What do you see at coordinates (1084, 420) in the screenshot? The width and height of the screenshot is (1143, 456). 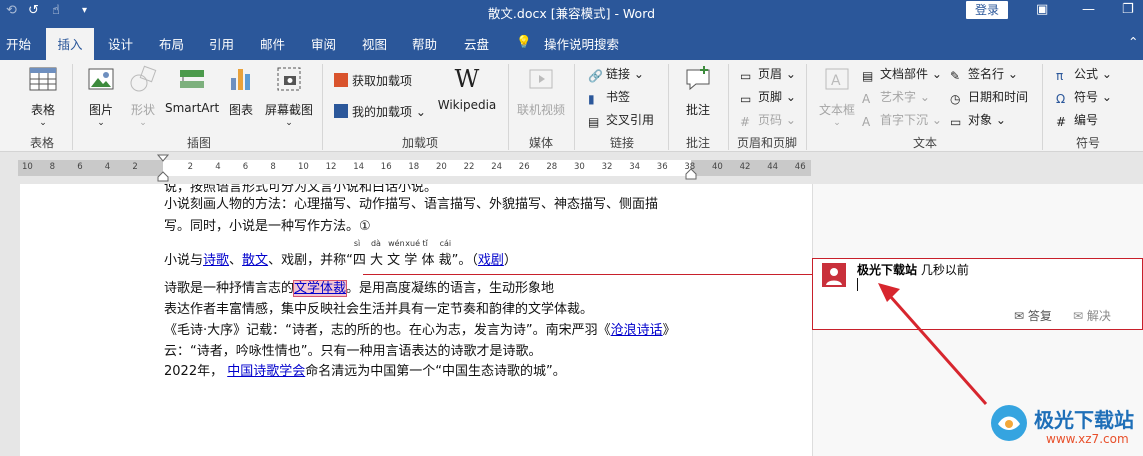 I see `watermark-name: 极光下载站` at bounding box center [1084, 420].